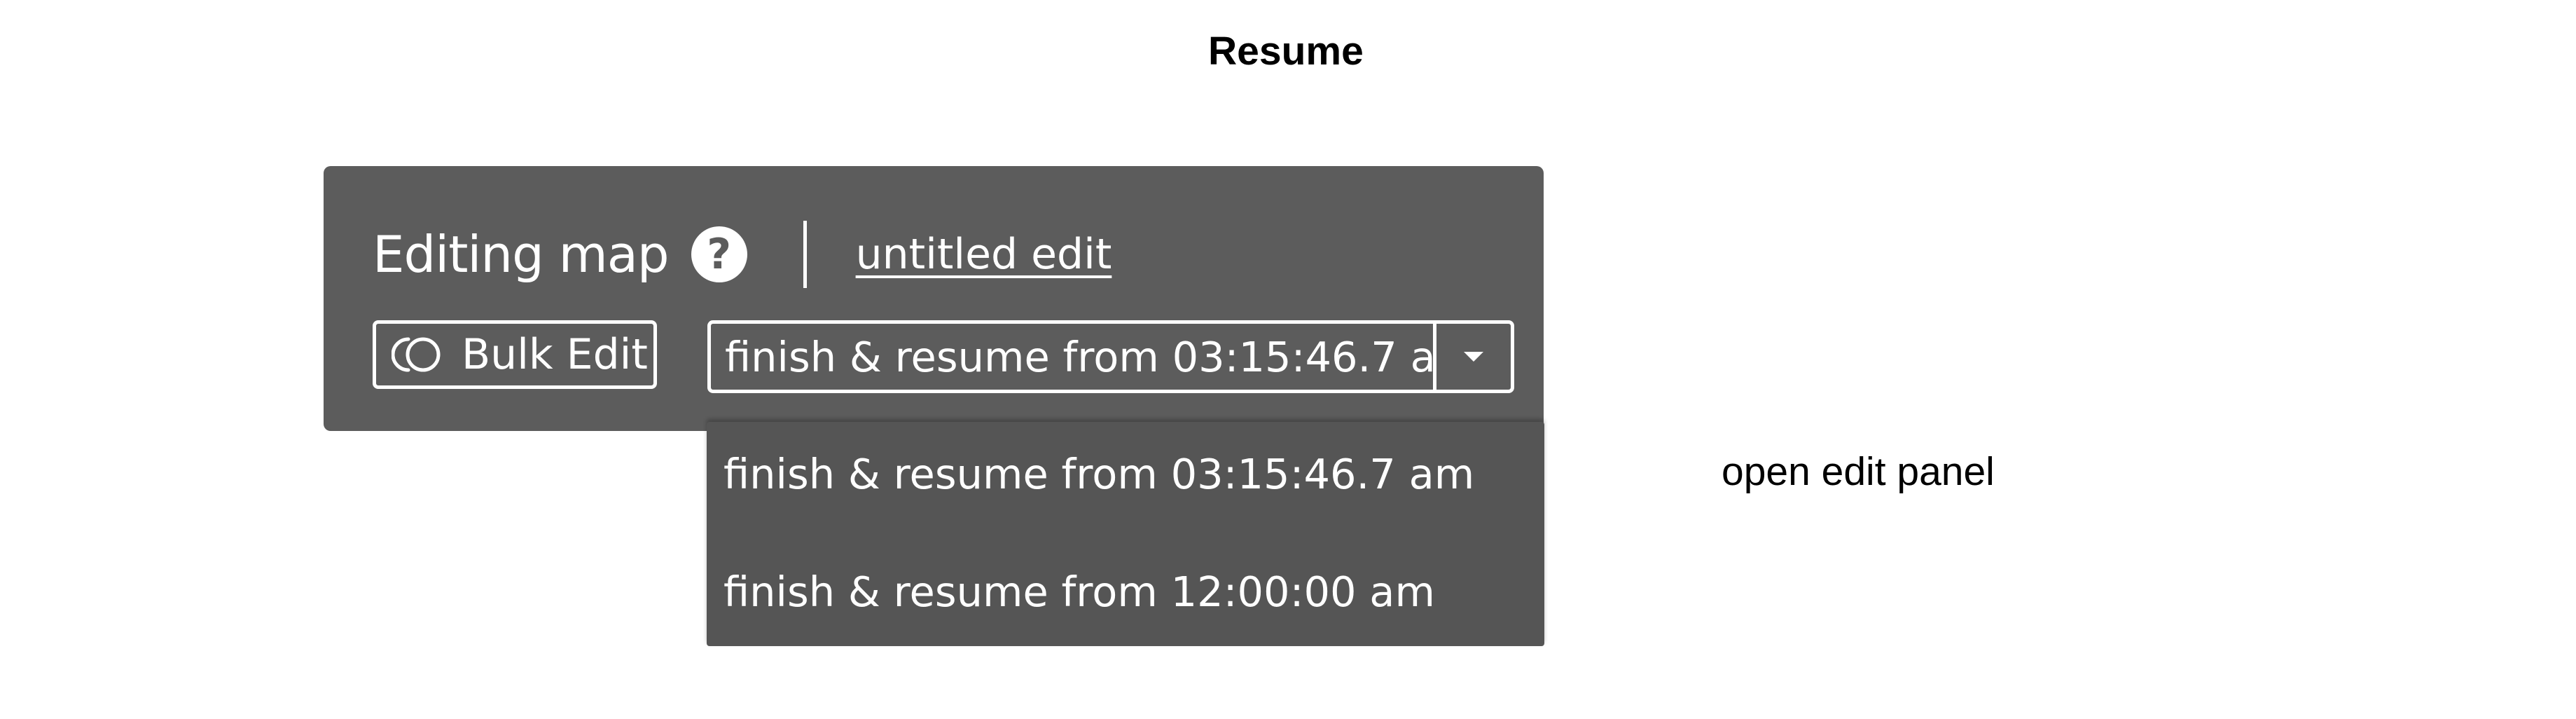 The width and height of the screenshot is (2576, 719). Describe the element at coordinates (555, 354) in the screenshot. I see `bulk-edit-label: Bulk Edit` at that location.